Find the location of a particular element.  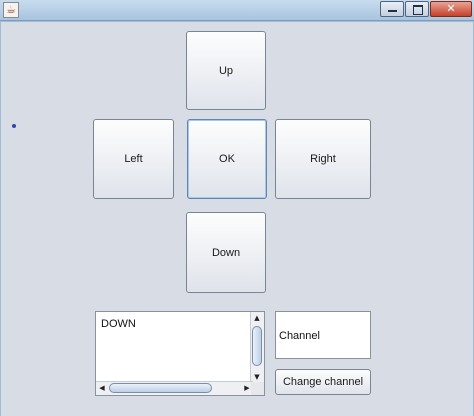

minimize-icon is located at coordinates (392, 11).